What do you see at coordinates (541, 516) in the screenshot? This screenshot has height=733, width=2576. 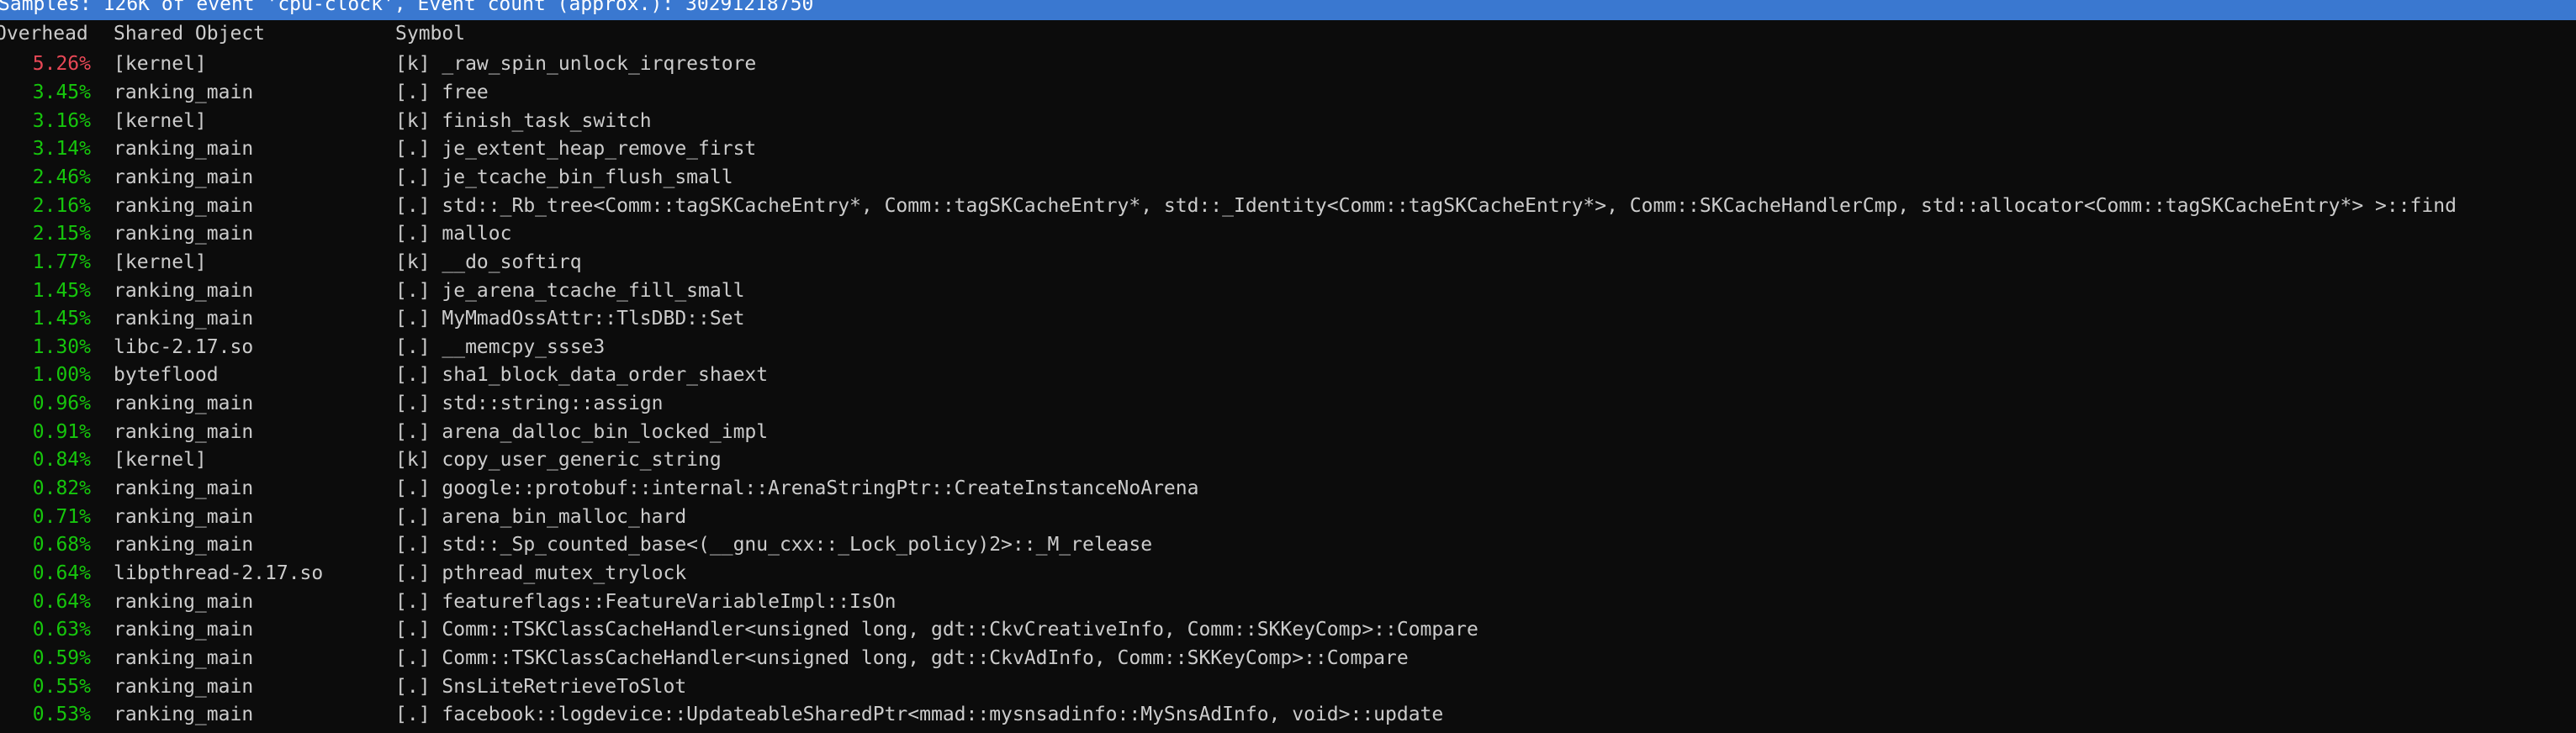 I see `symbol-name: [.] arena_bin_malloc_hard` at bounding box center [541, 516].